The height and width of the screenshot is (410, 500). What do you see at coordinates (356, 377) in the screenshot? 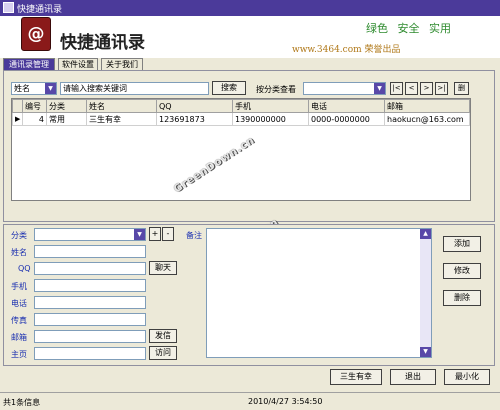
I see `current-contact-button: 三生有幸` at bounding box center [356, 377].